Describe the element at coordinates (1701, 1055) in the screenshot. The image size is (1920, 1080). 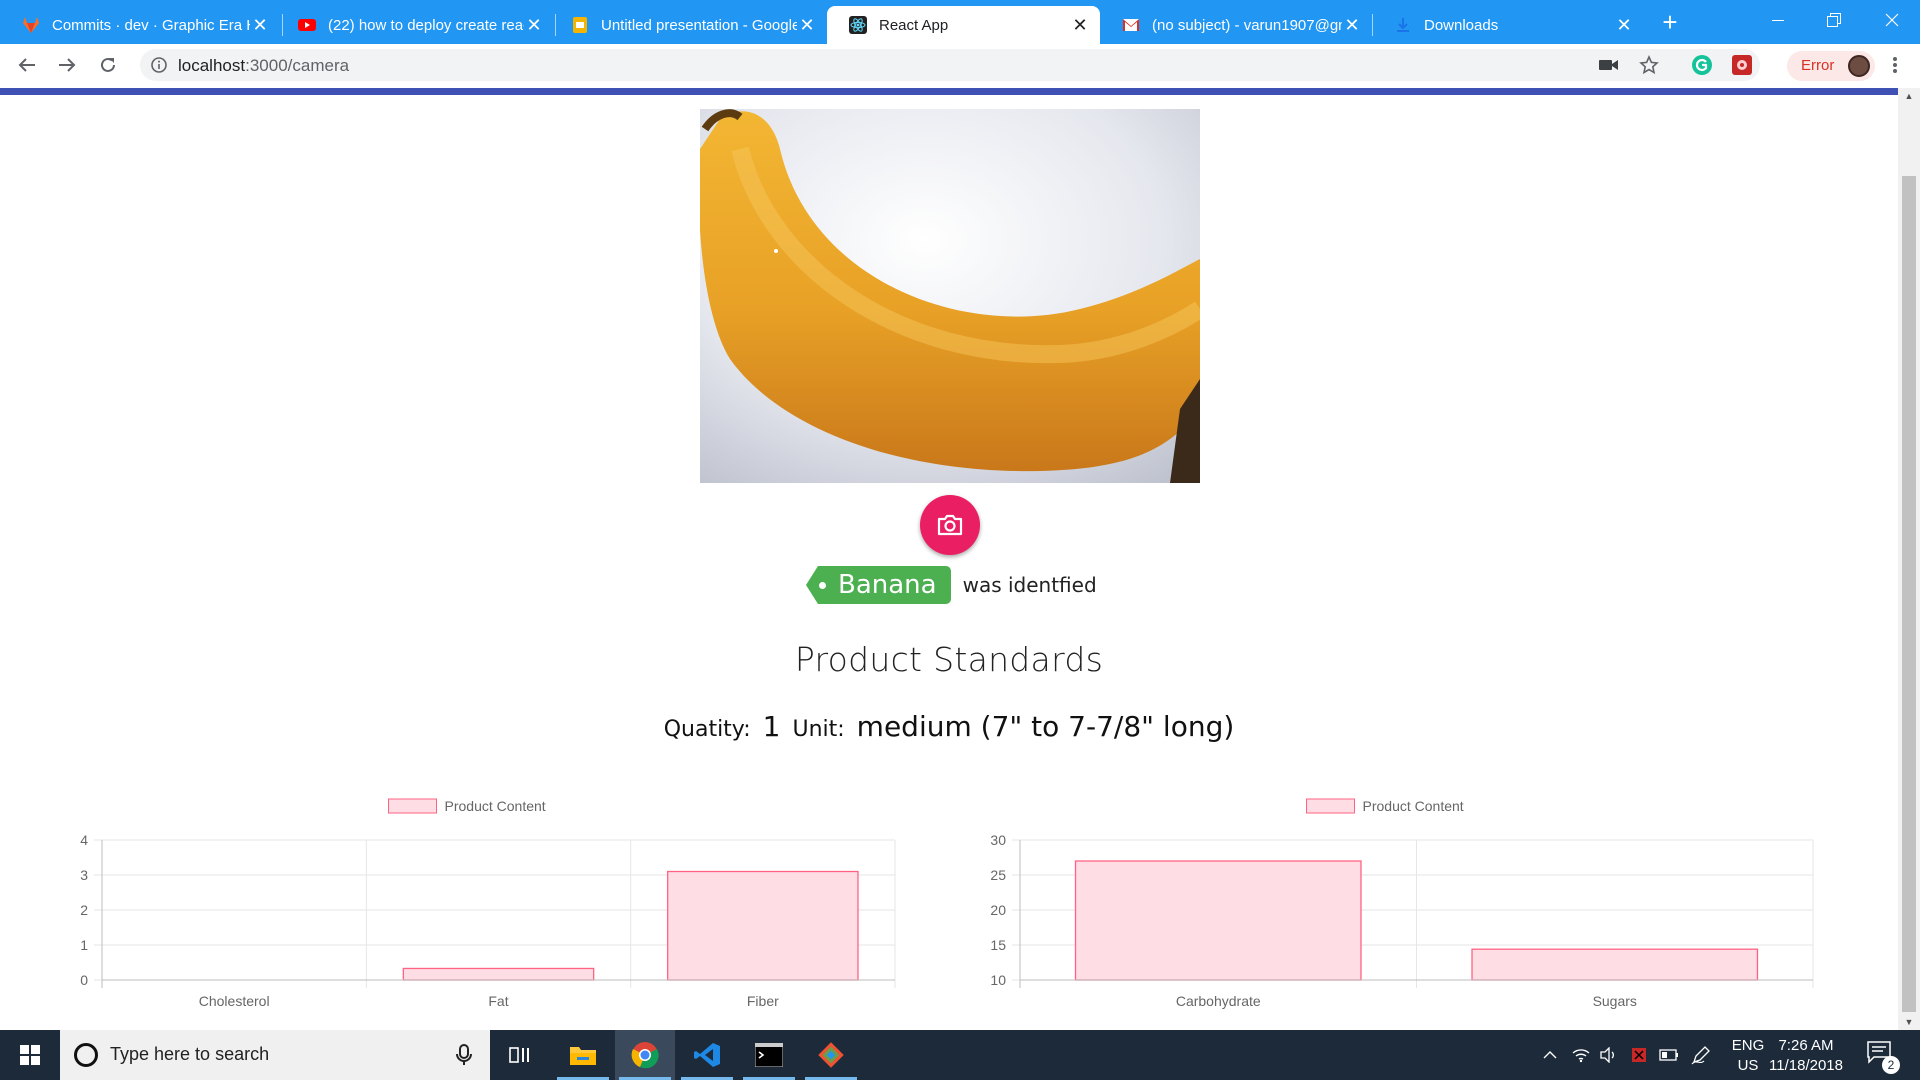
I see `pen-workspace-icon` at that location.